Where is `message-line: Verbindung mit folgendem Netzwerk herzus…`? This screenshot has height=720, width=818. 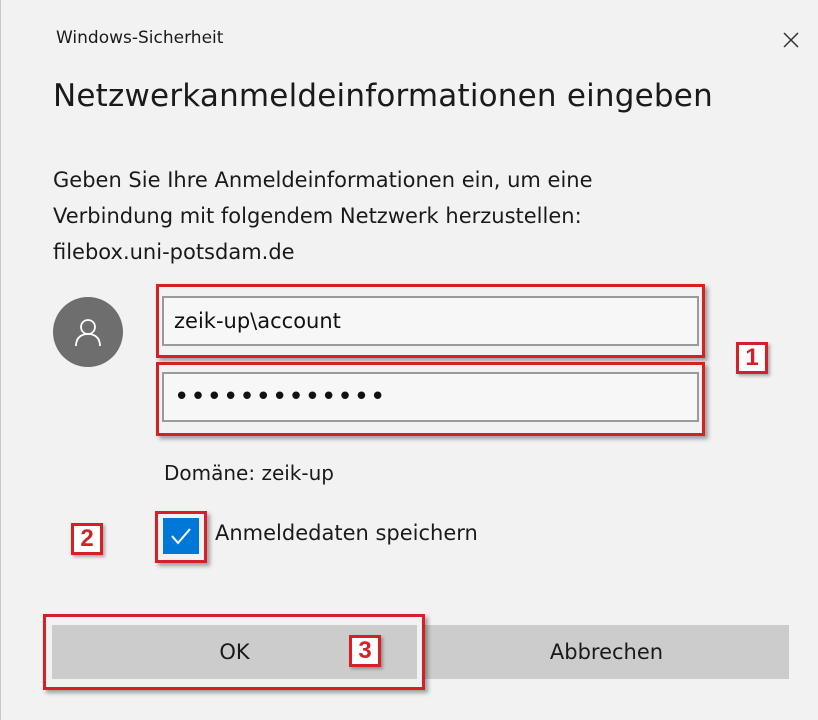 message-line: Verbindung mit folgendem Netzwerk herzus… is located at coordinates (317, 216).